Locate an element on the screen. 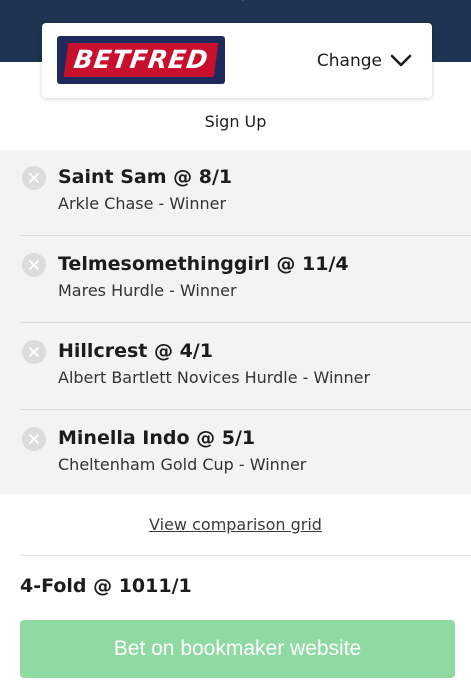 This screenshot has width=471, height=695. selection-title: Telmesomethinggirl @ 11/4 is located at coordinates (203, 264).